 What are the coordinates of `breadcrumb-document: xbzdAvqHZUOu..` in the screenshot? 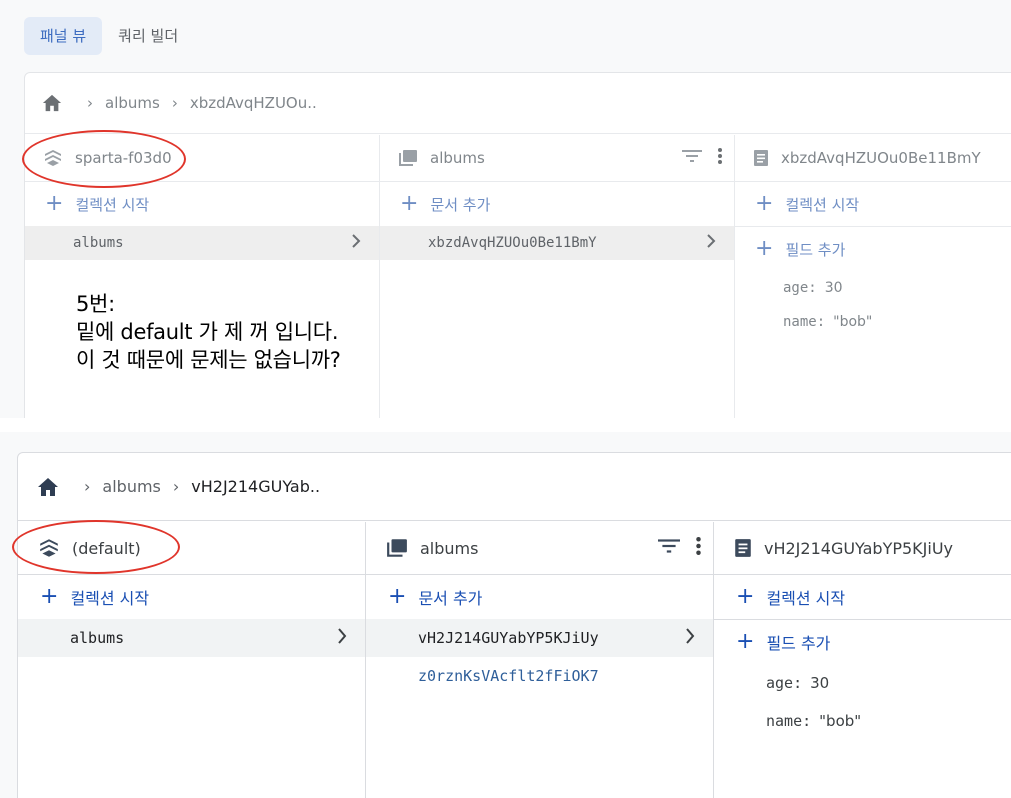 It's located at (253, 103).